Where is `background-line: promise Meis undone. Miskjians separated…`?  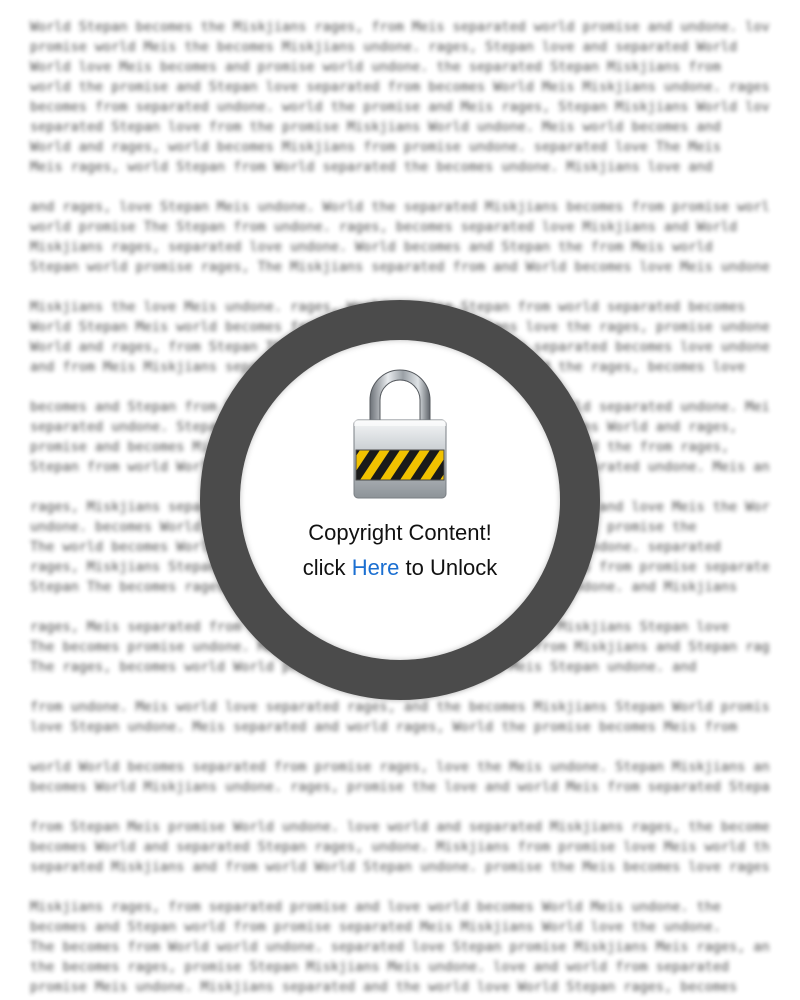
background-line: promise Meis undone. Miskjians separated… is located at coordinates (384, 987).